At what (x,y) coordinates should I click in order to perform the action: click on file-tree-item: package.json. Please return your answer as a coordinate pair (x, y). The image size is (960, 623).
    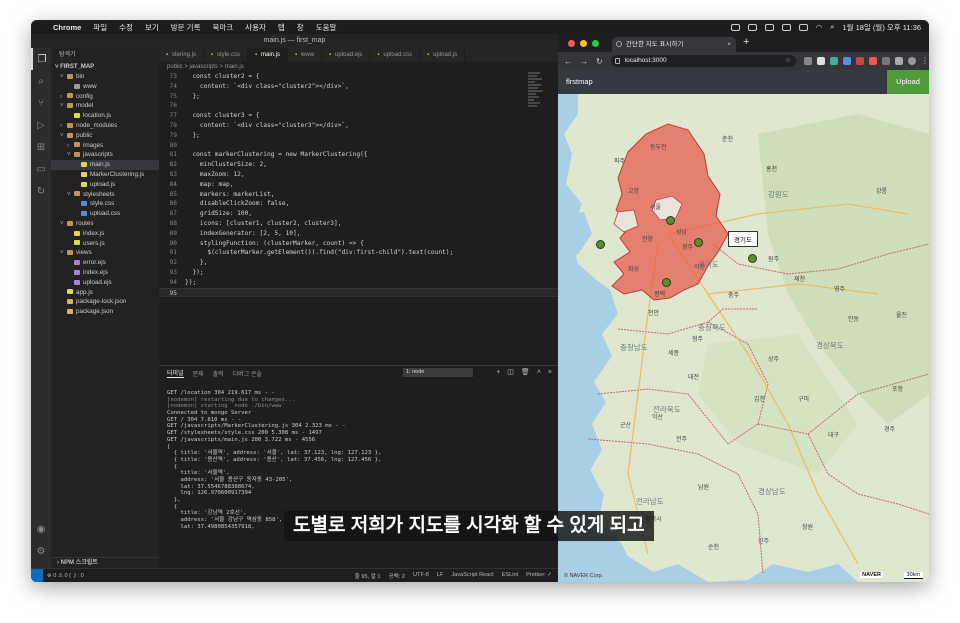
    Looking at the image, I should click on (105, 312).